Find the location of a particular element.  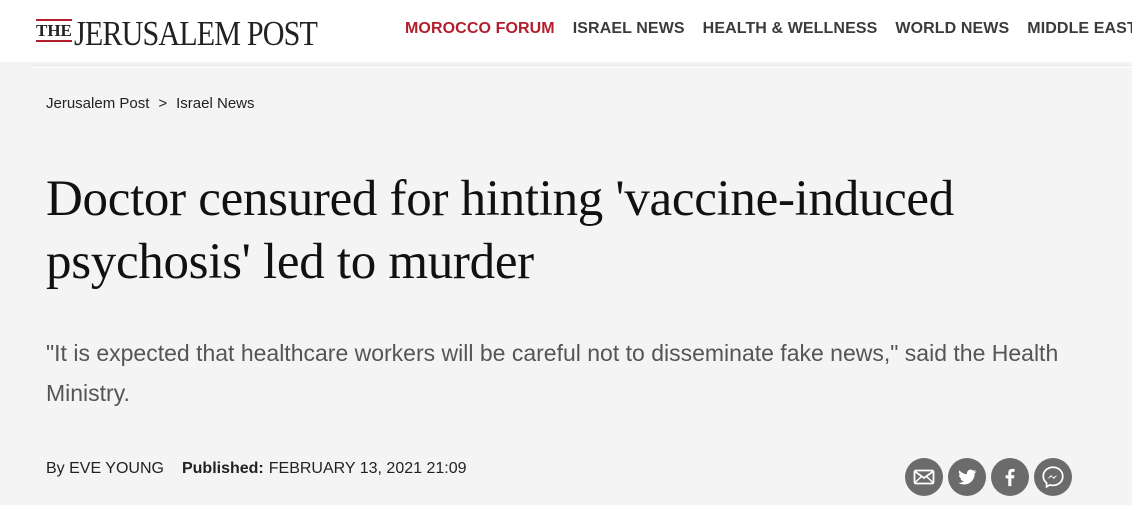

breadcrumb-home-link: Jerusalem Post is located at coordinates (97, 103).